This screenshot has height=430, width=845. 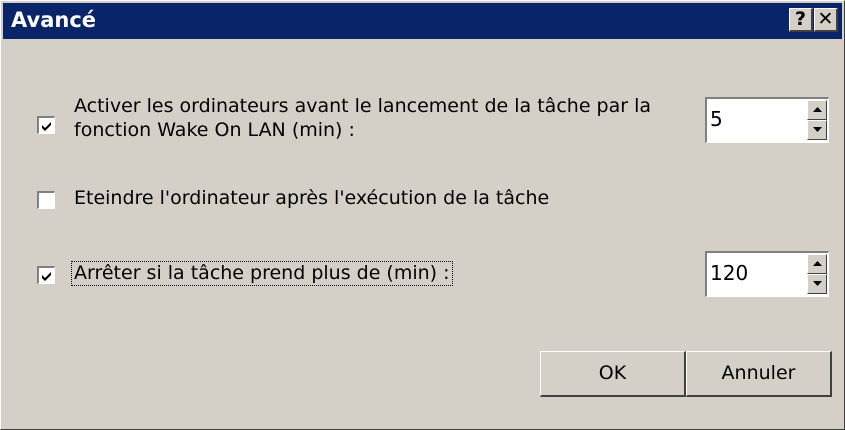 I want to click on stop-if-spinner: 120, so click(x=767, y=274).